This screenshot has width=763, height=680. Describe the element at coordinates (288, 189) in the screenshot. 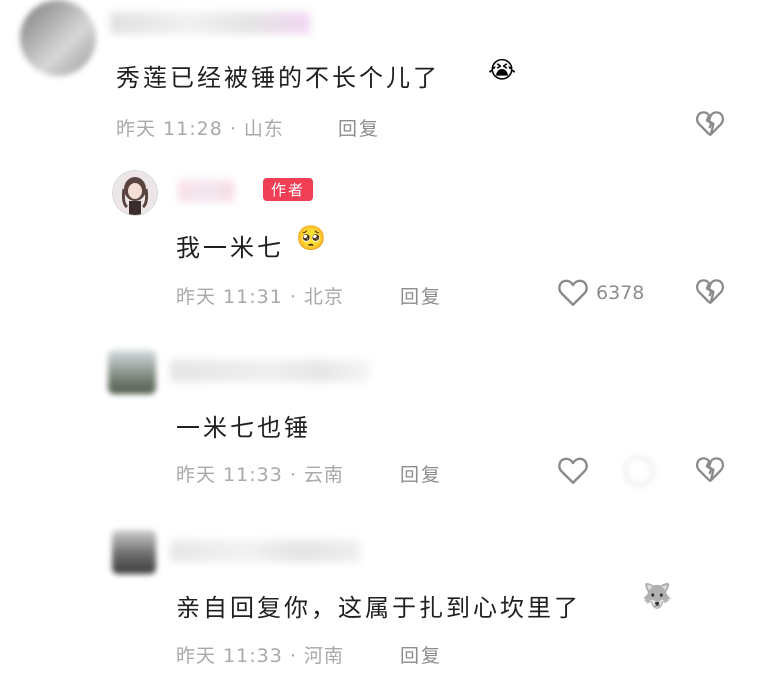

I see `author-badge: 作者` at that location.